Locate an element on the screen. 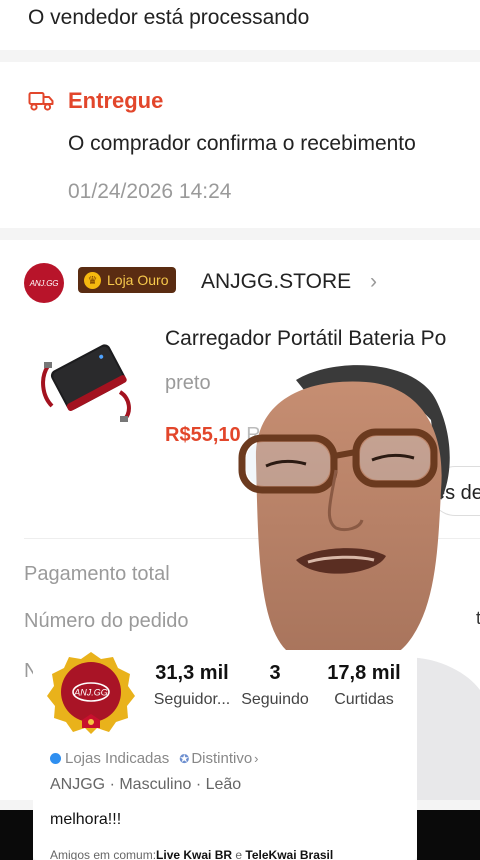 This screenshot has width=480, height=860. video-bar-left is located at coordinates (16, 835).